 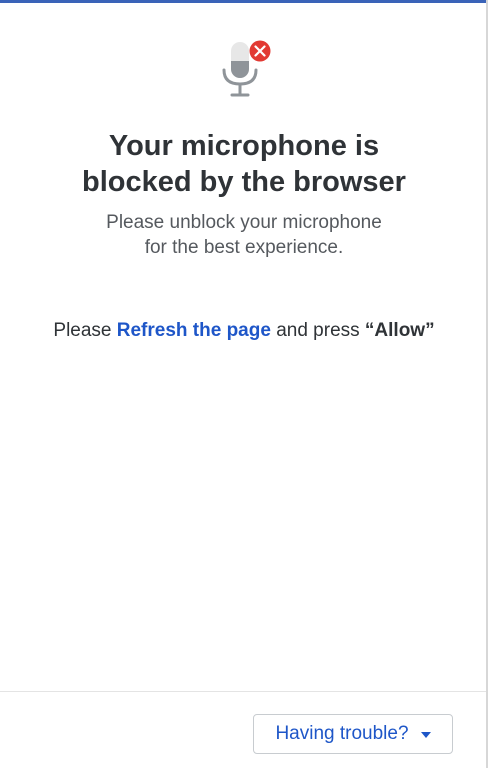 I want to click on footer-divider, so click(x=243, y=691).